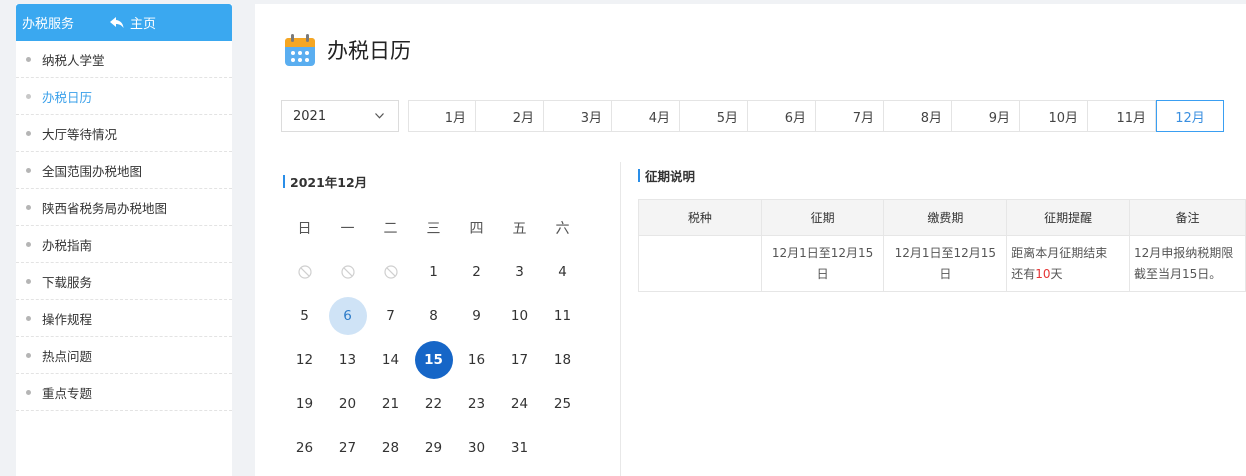 Image resolution: width=1246 pixels, height=476 pixels. Describe the element at coordinates (562, 316) in the screenshot. I see `calendar-day: 11` at that location.